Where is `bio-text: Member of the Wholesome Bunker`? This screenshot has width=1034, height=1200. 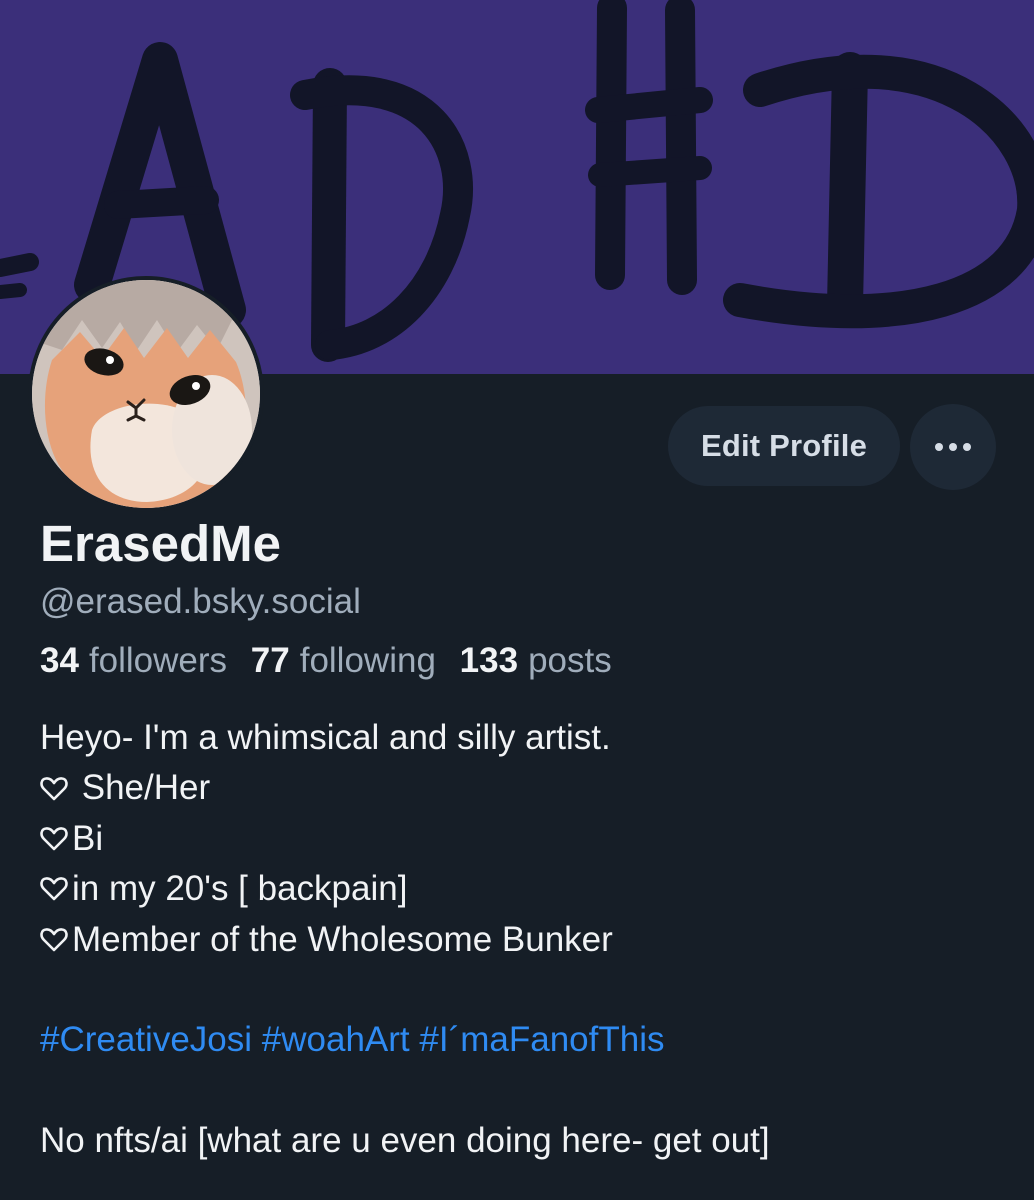
bio-text: Member of the Wholesome Bunker is located at coordinates (342, 939).